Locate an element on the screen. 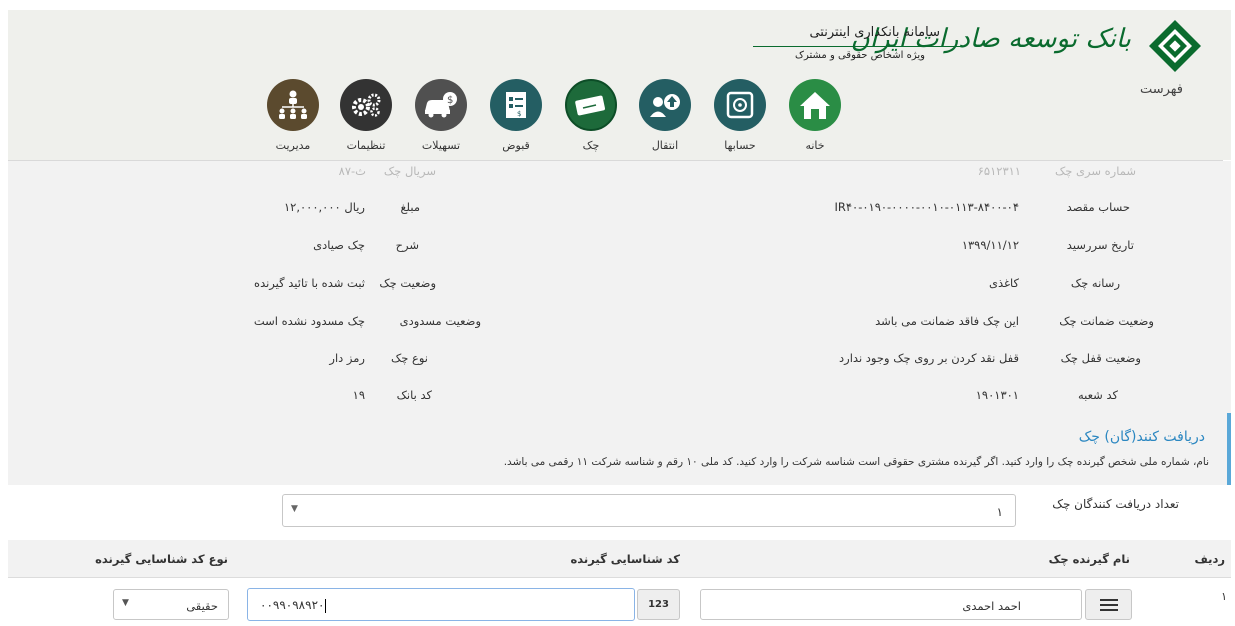  receiver-id-input: ۰۰۹۹۰۹۸۹۲۰ is located at coordinates (441, 604).